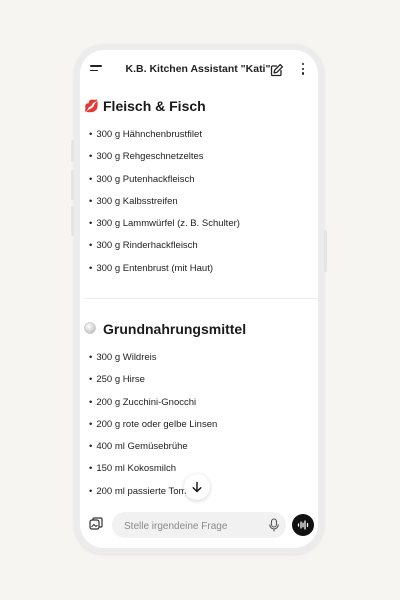 This screenshot has width=400, height=600. Describe the element at coordinates (164, 161) in the screenshot. I see `list-item: 300 g Rehgeschnetzeltes` at that location.